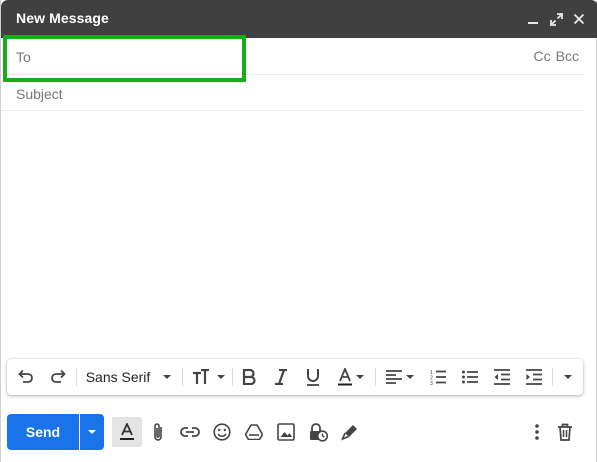 This screenshot has height=462, width=597. What do you see at coordinates (400, 377) in the screenshot?
I see `align-icon` at bounding box center [400, 377].